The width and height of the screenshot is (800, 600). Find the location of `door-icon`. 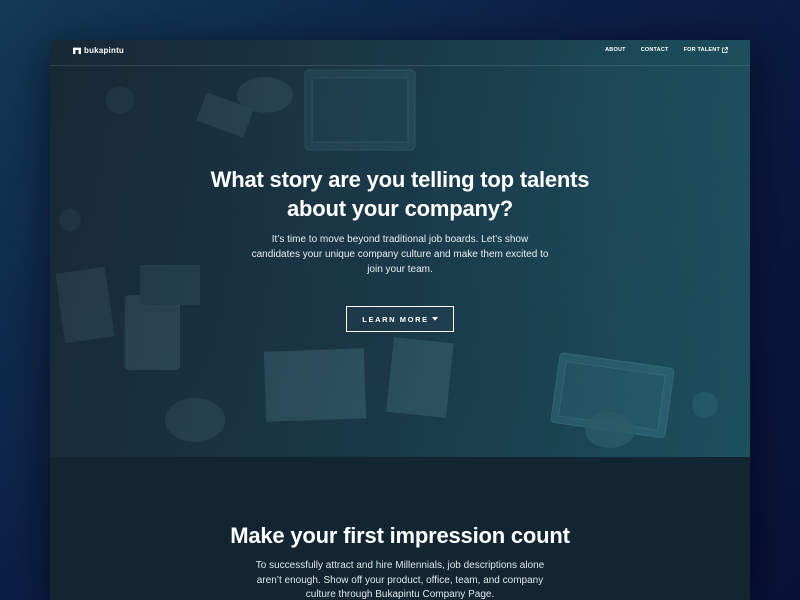

door-icon is located at coordinates (77, 50).